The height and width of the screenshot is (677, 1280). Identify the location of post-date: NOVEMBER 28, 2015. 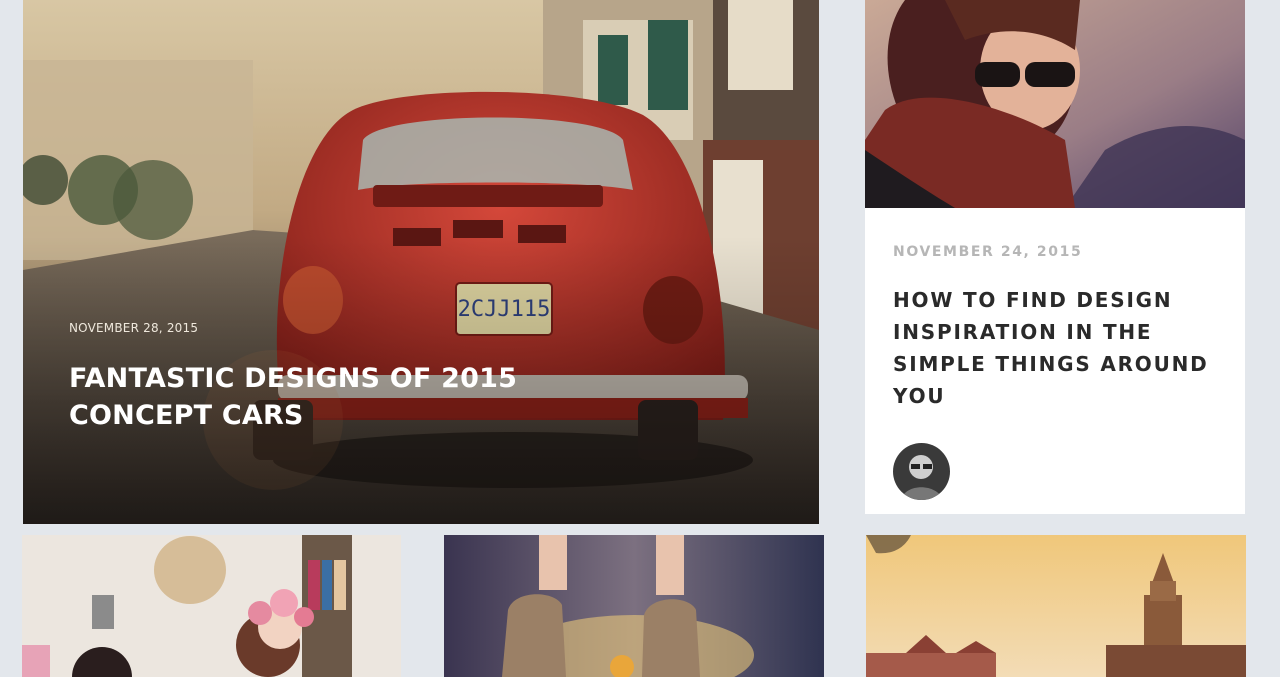
(134, 328).